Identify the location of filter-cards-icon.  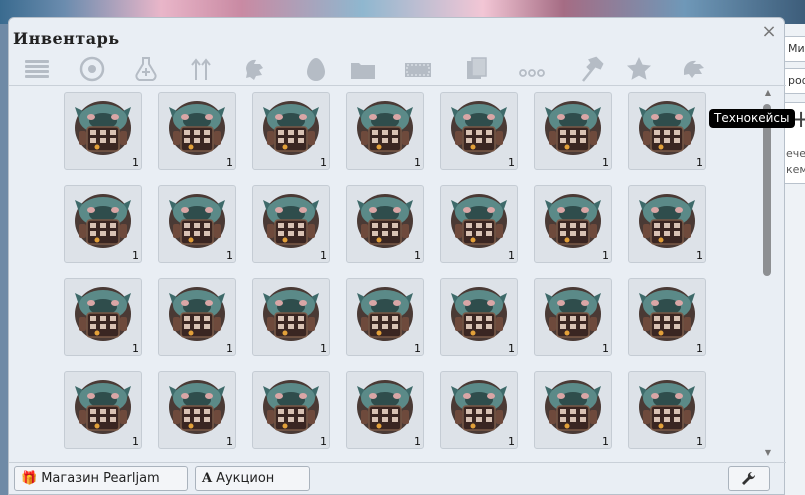
(477, 69).